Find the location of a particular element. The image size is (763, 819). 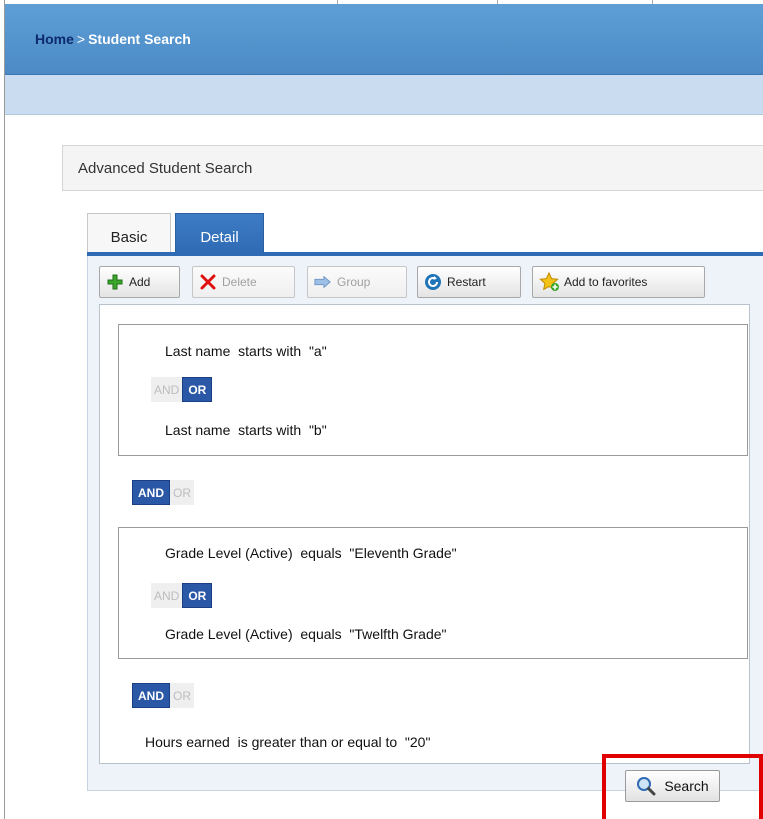

advanced-search-header: Advanced Student Search is located at coordinates (412, 168).